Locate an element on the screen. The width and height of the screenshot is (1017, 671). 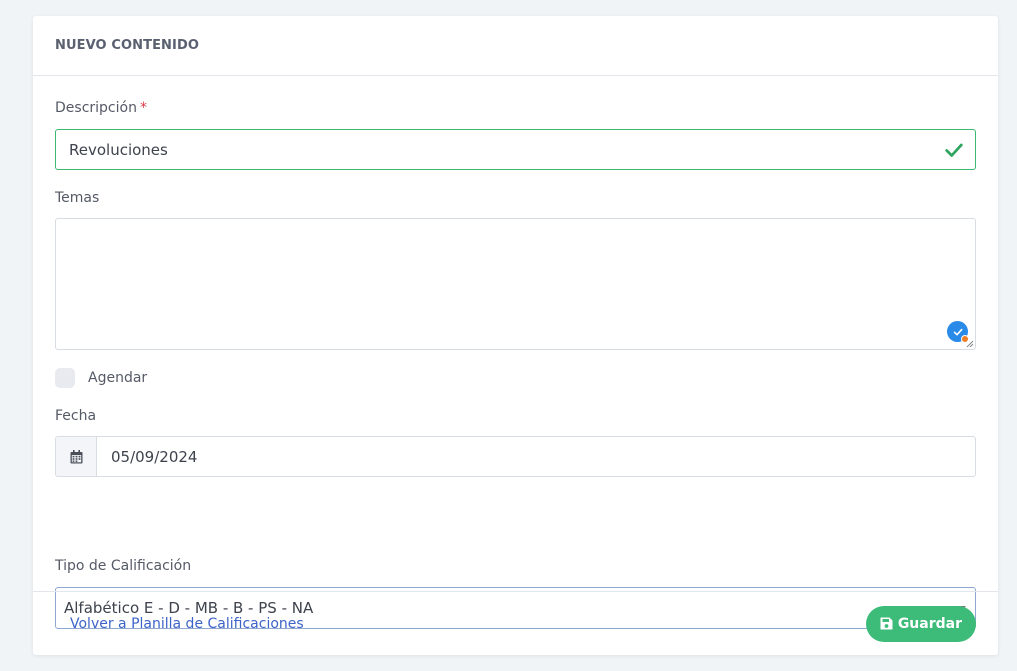
fecha-label: Fecha is located at coordinates (76, 416).